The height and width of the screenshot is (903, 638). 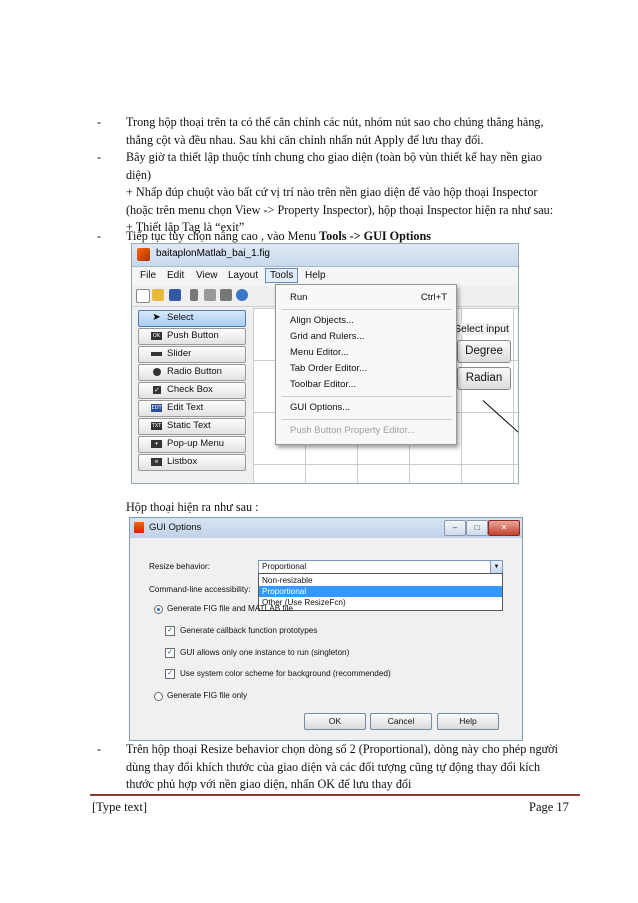 I want to click on run-shortcut: Ctrl+T, so click(x=433, y=297).